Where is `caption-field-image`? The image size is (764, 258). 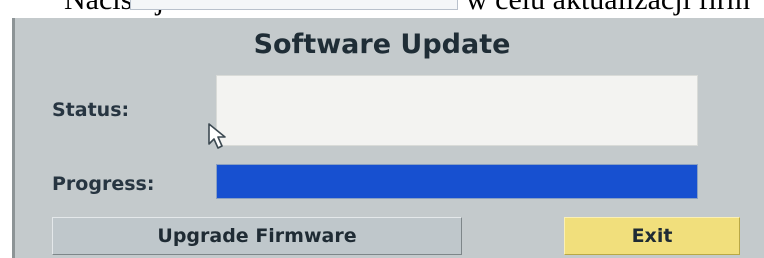
caption-field-image is located at coordinates (294, 5).